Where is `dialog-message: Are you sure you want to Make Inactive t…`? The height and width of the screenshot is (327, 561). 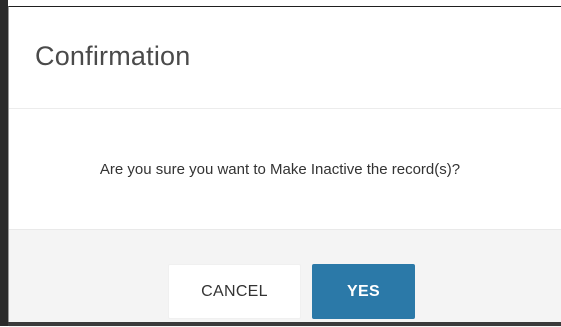
dialog-message: Are you sure you want to Make Inactive t… is located at coordinates (280, 169).